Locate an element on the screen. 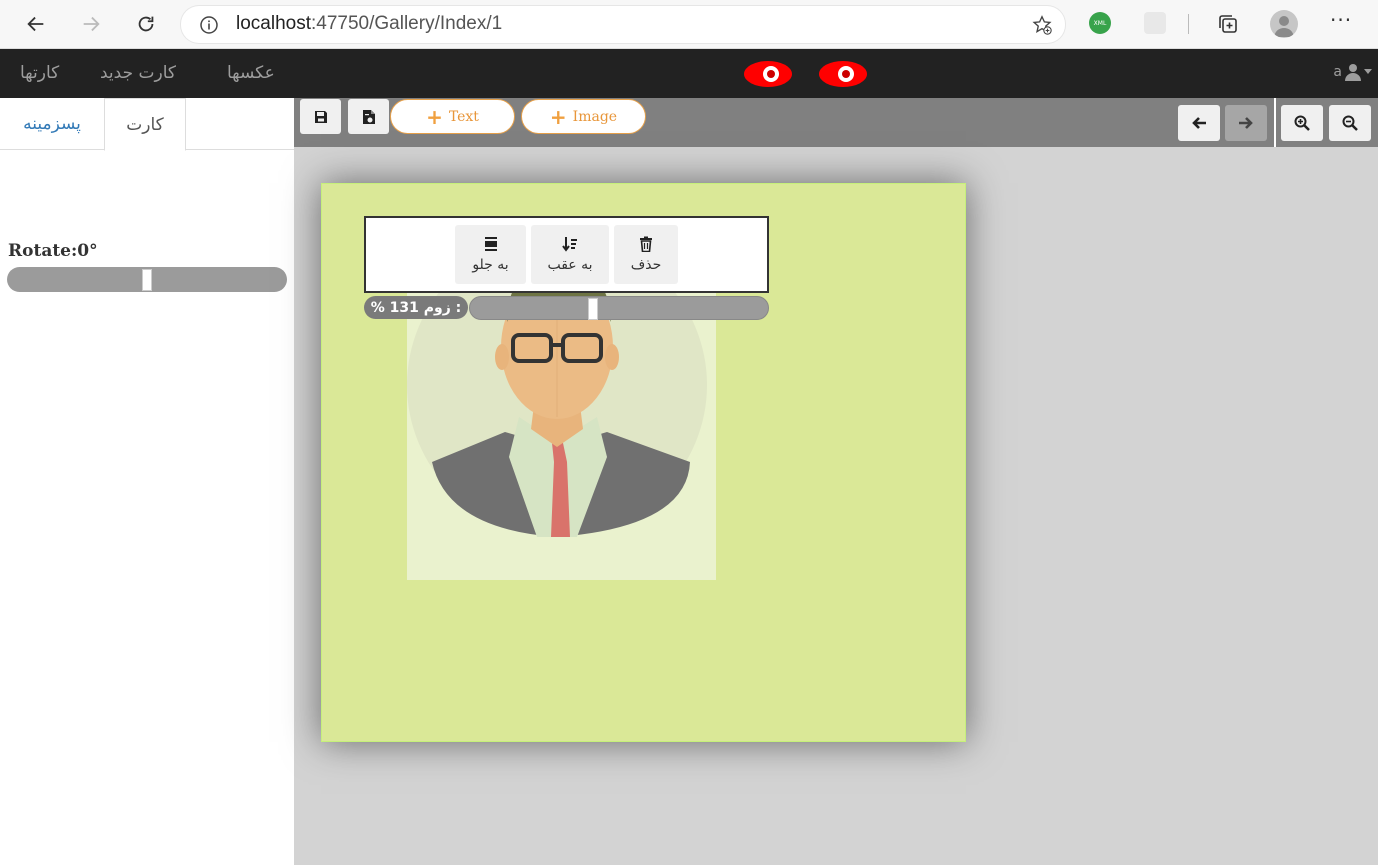  zoom-in-icon is located at coordinates (1302, 123).